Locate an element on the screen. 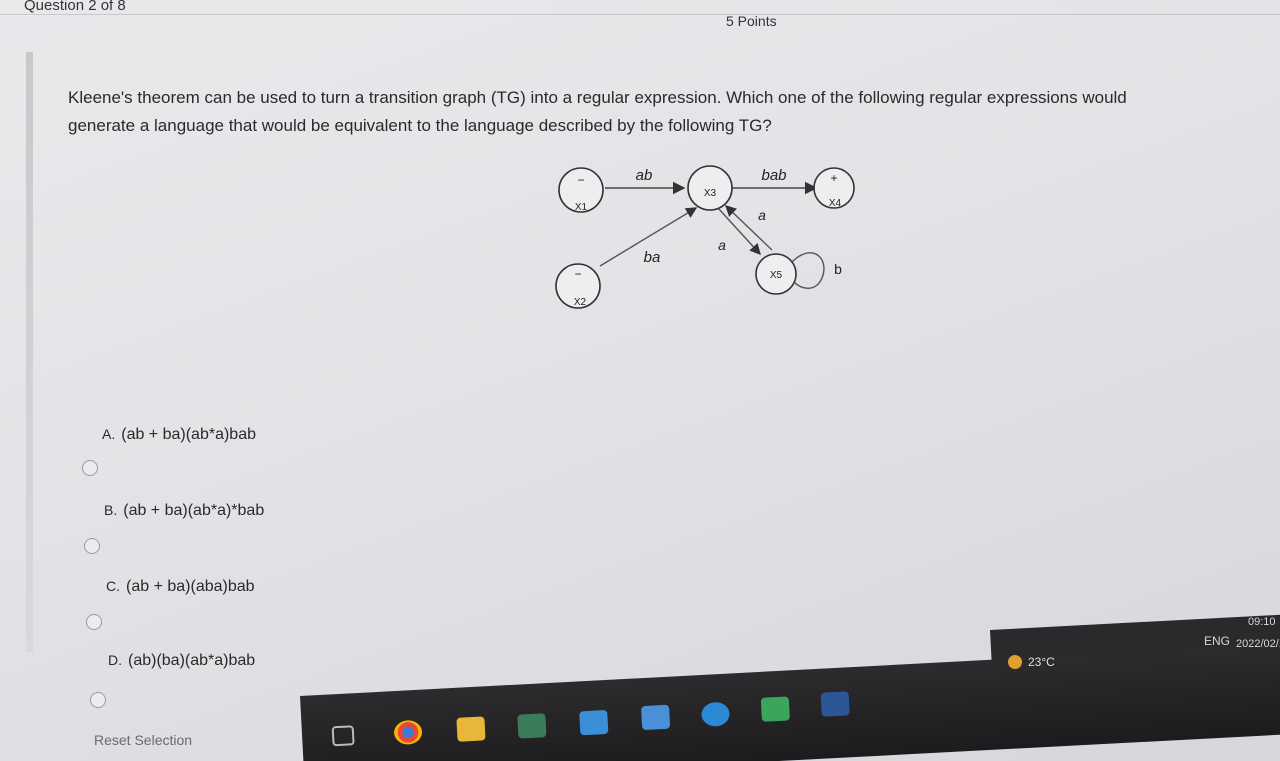  mail-icon is located at coordinates (594, 722).